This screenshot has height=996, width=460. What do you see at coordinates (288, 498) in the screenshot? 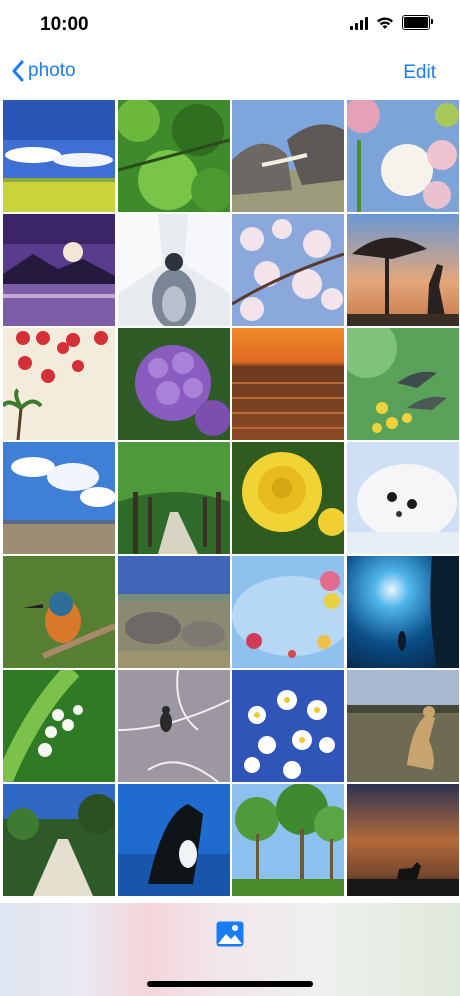
I see `photo-thumbnail-yellow-rose` at bounding box center [288, 498].